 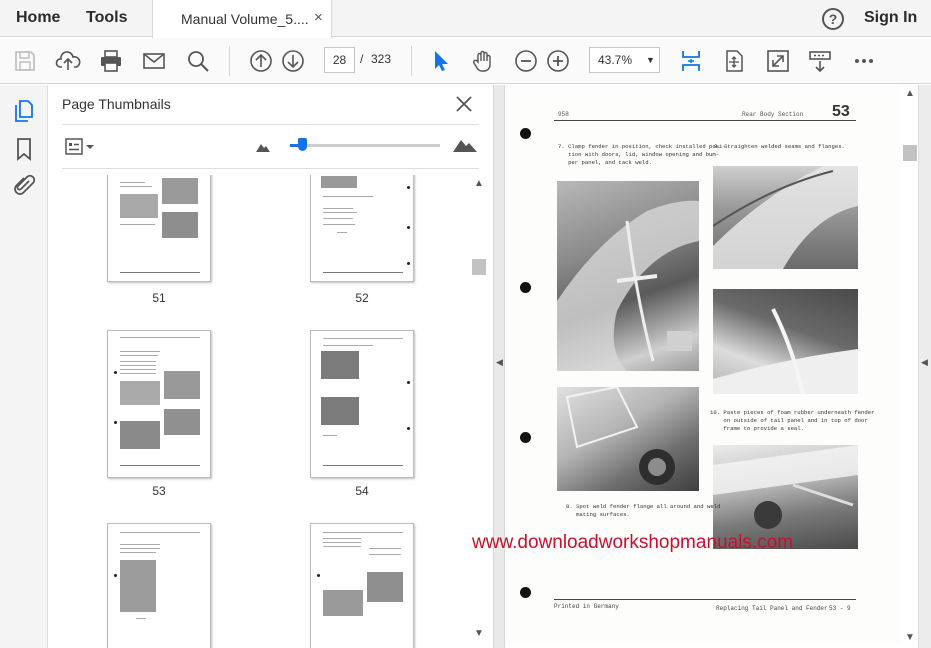 What do you see at coordinates (24, 111) in the screenshot?
I see `page-thumbnails-icon` at bounding box center [24, 111].